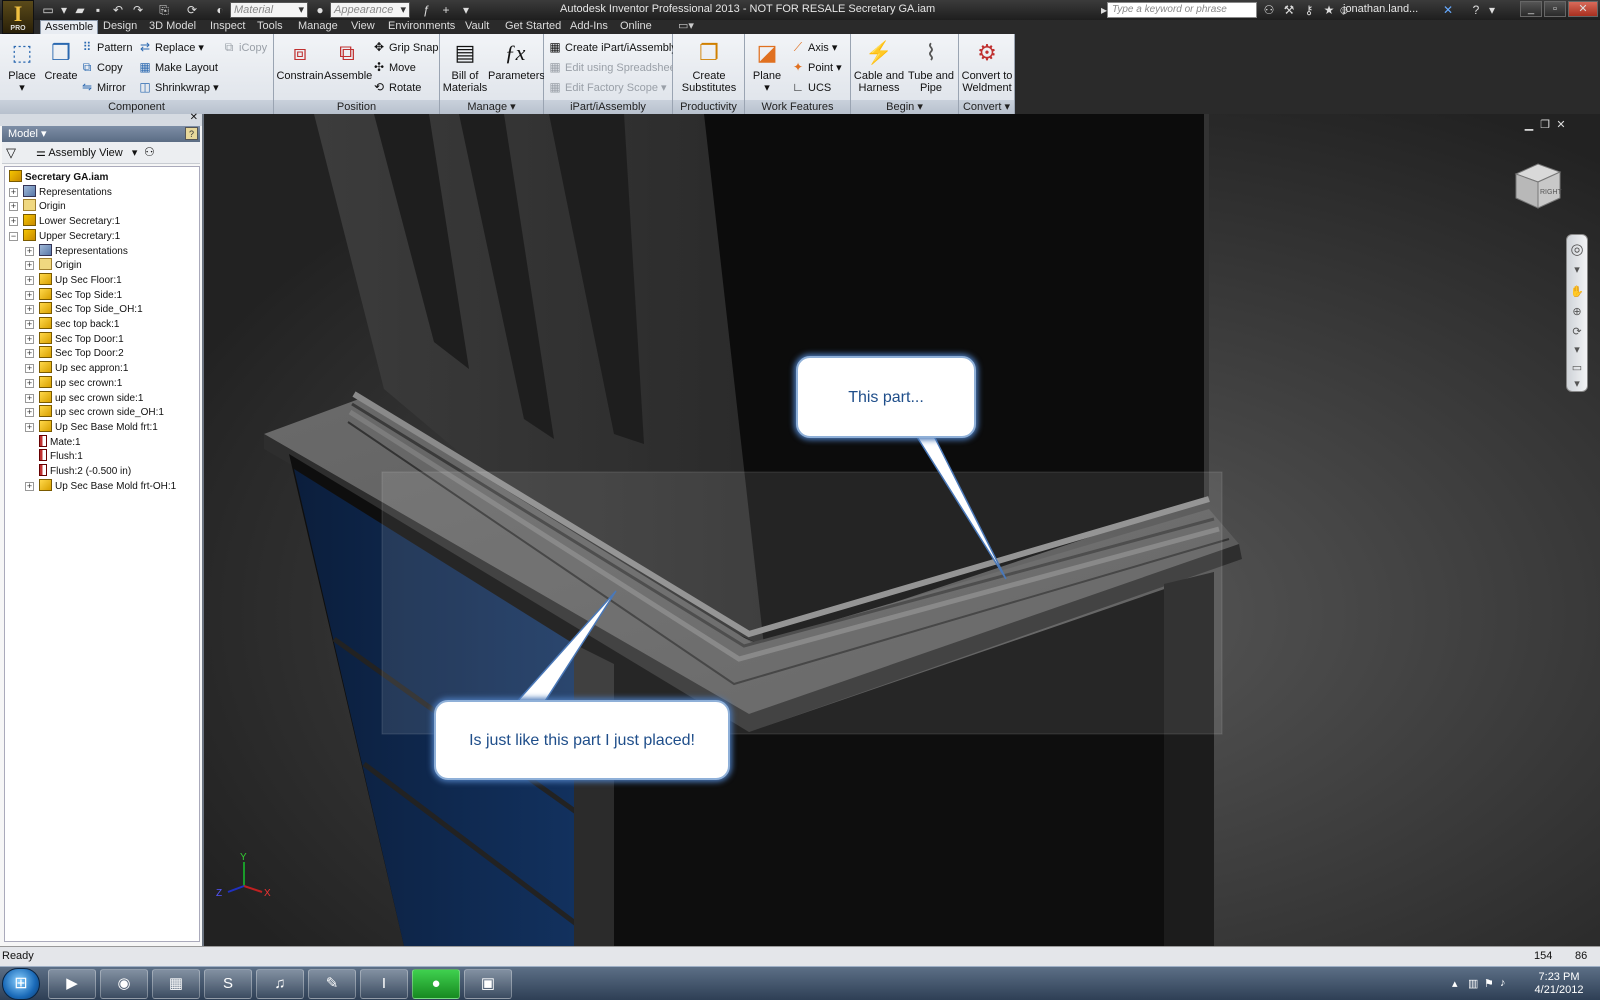 The height and width of the screenshot is (1000, 1600). Describe the element at coordinates (1577, 368) in the screenshot. I see `look-at-icon: ▭` at that location.